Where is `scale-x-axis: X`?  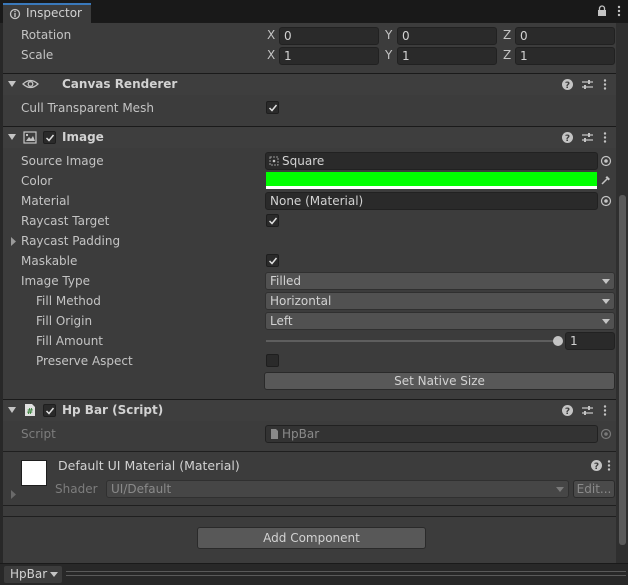
scale-x-axis: X is located at coordinates (271, 55).